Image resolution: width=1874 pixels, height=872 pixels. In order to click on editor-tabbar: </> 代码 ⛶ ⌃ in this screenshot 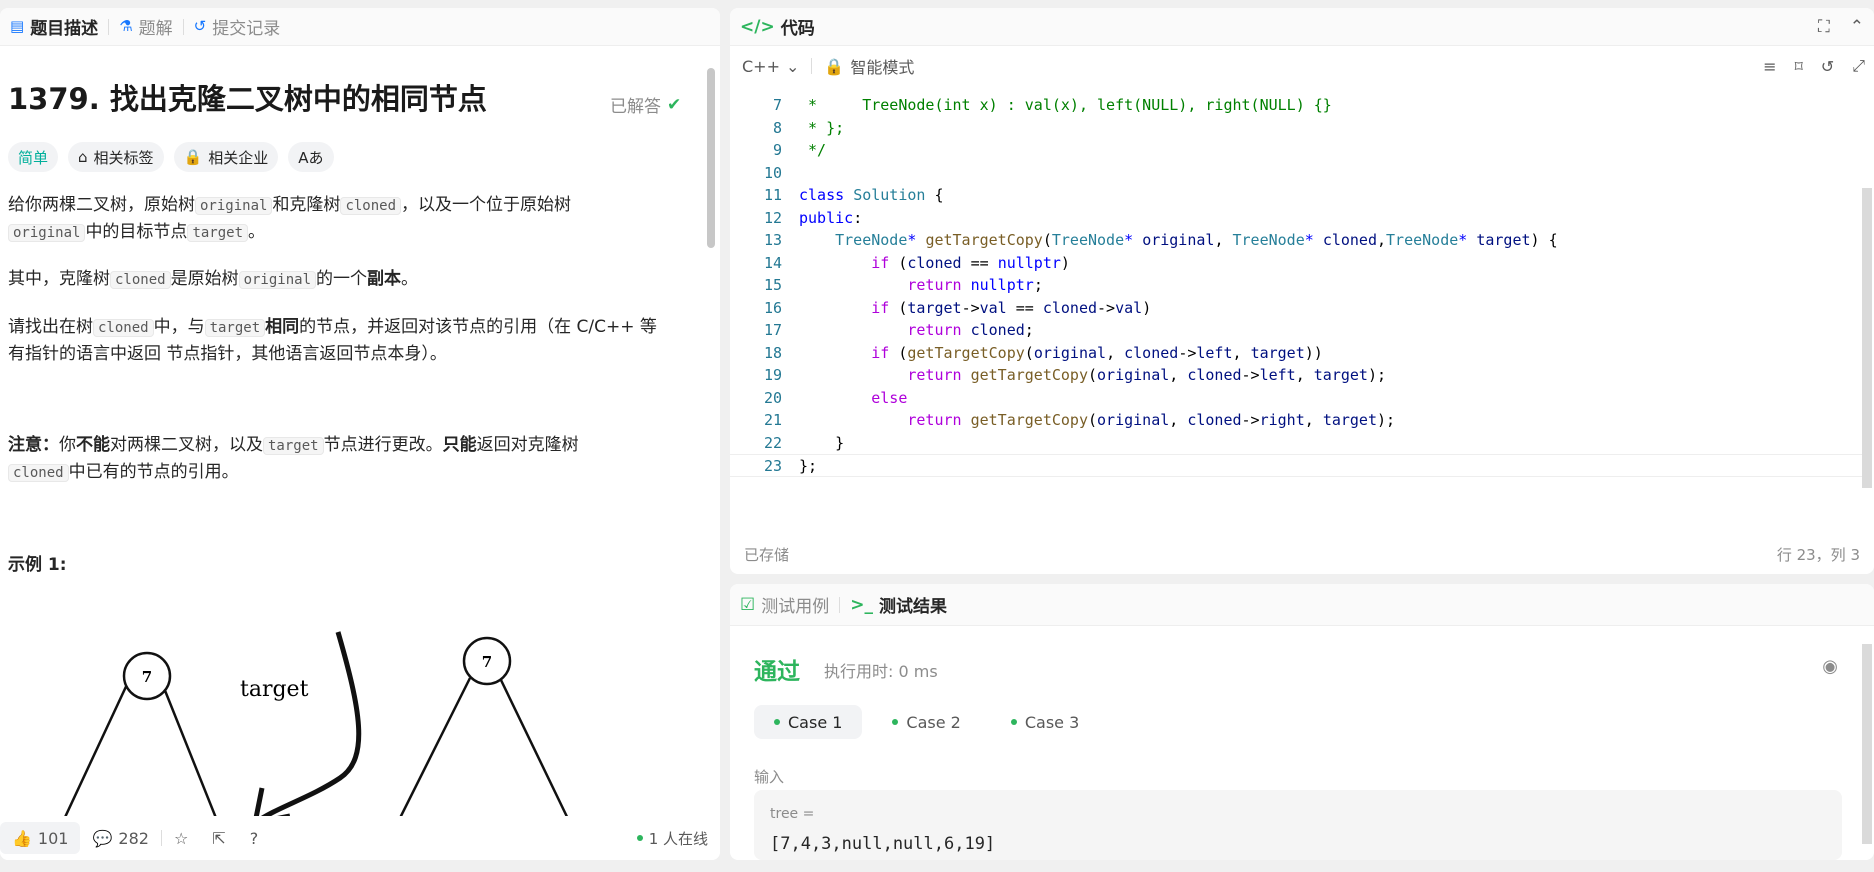, I will do `click(1302, 27)`.